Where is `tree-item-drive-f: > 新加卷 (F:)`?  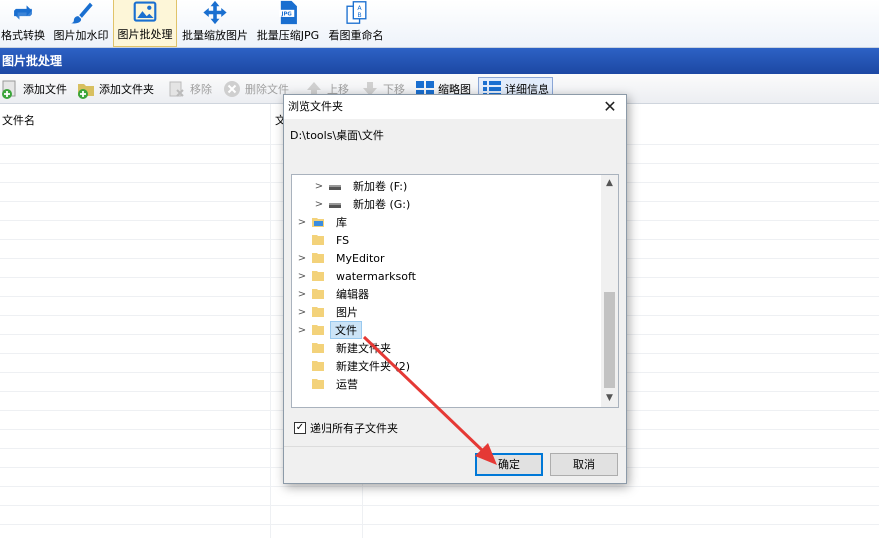 tree-item-drive-f: > 新加卷 (F:) is located at coordinates (363, 186).